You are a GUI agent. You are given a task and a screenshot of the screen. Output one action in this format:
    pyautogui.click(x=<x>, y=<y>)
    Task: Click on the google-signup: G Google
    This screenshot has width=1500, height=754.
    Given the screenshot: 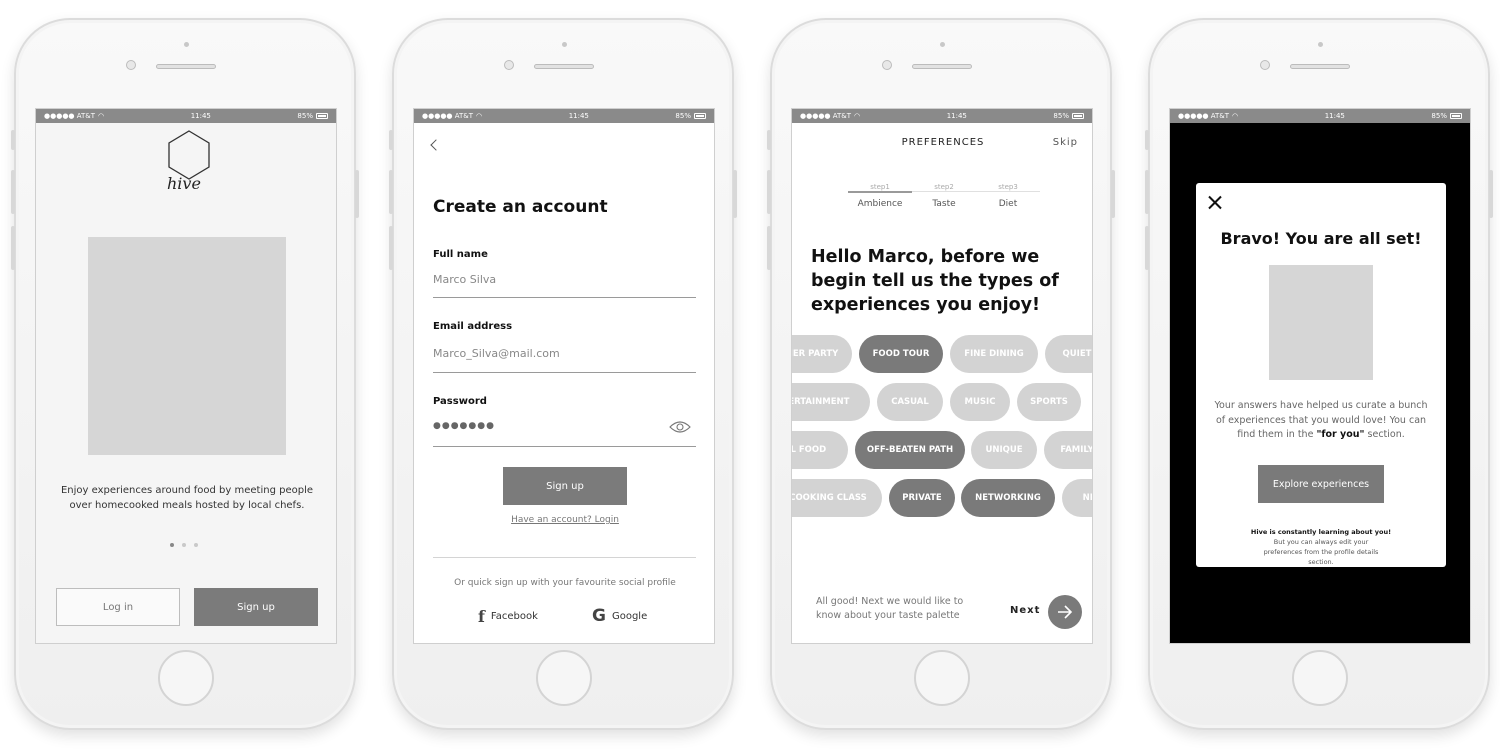 What is the action you would take?
    pyautogui.click(x=619, y=616)
    